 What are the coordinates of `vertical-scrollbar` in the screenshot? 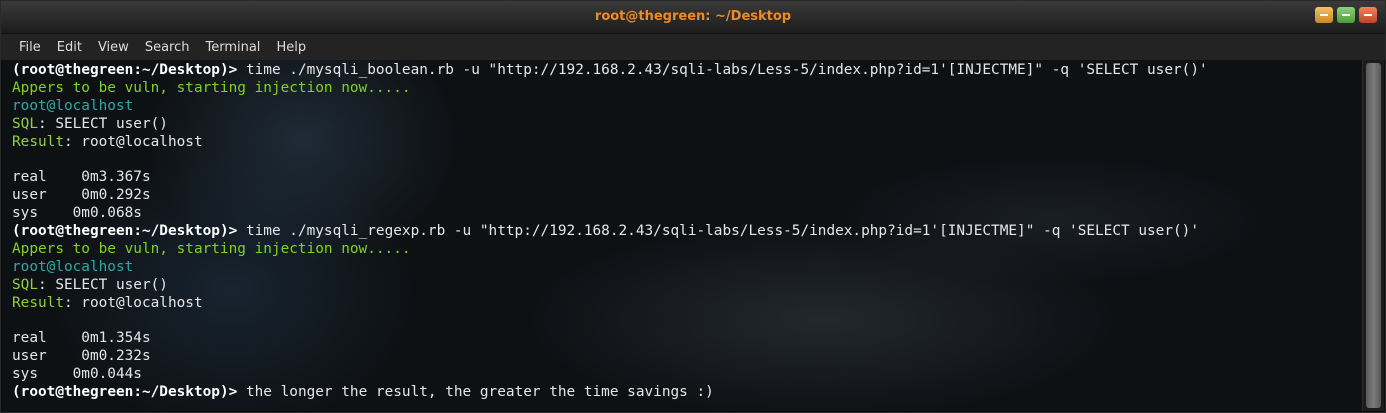 It's located at (1373, 235).